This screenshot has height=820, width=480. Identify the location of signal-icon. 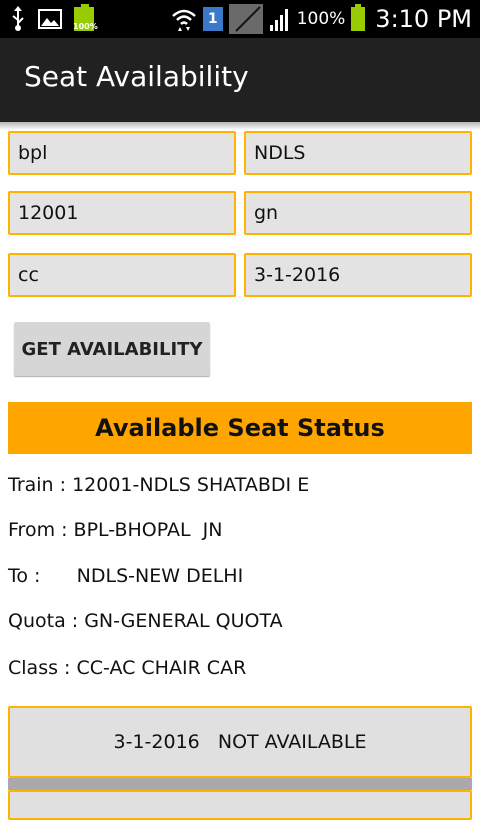
(280, 19).